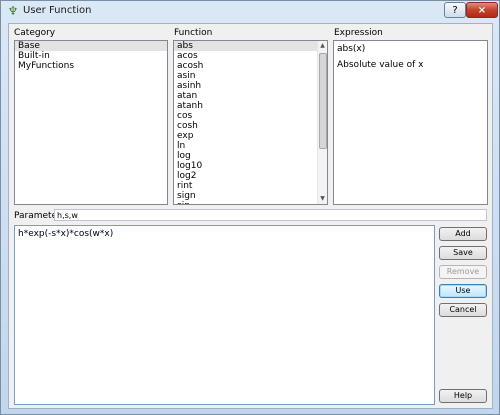  Describe the element at coordinates (322, 46) in the screenshot. I see `scroll-up-arrow-icon: ▲` at that location.